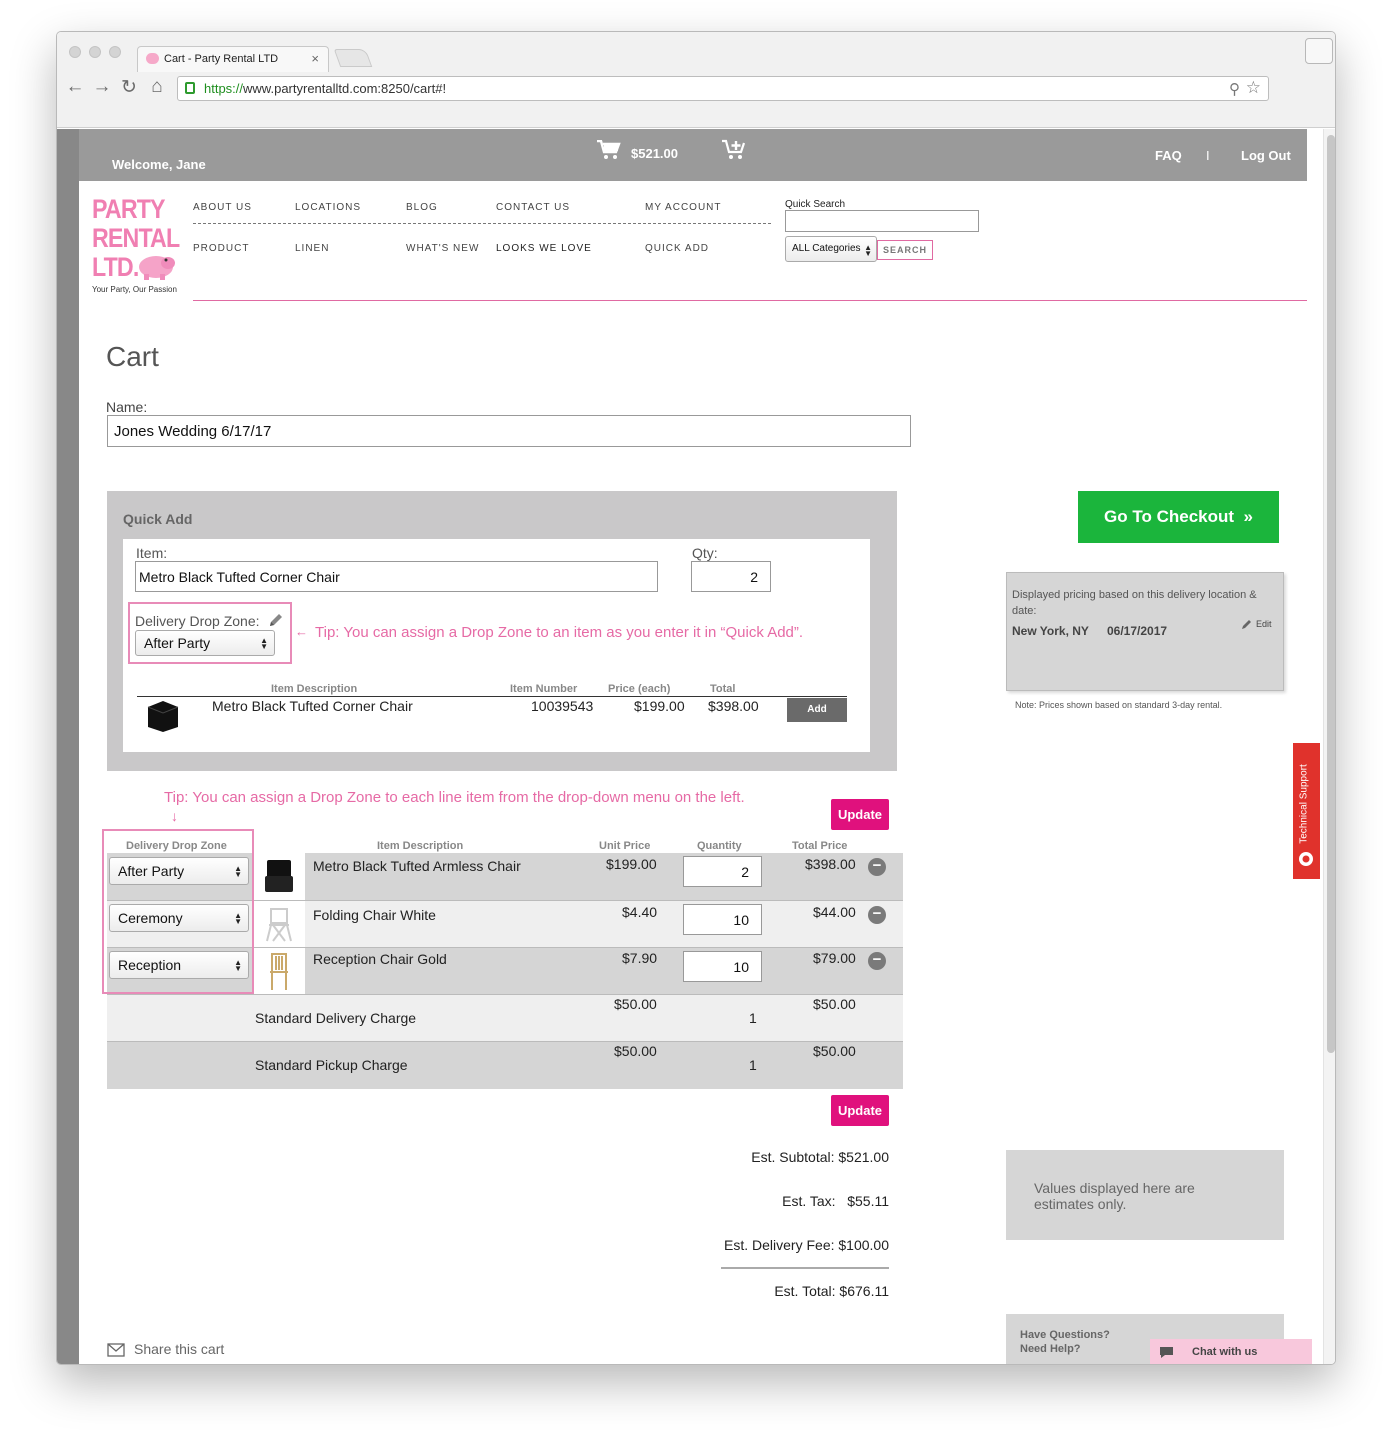  Describe the element at coordinates (179, 1349) in the screenshot. I see `share-cart-link: Share this cart` at that location.